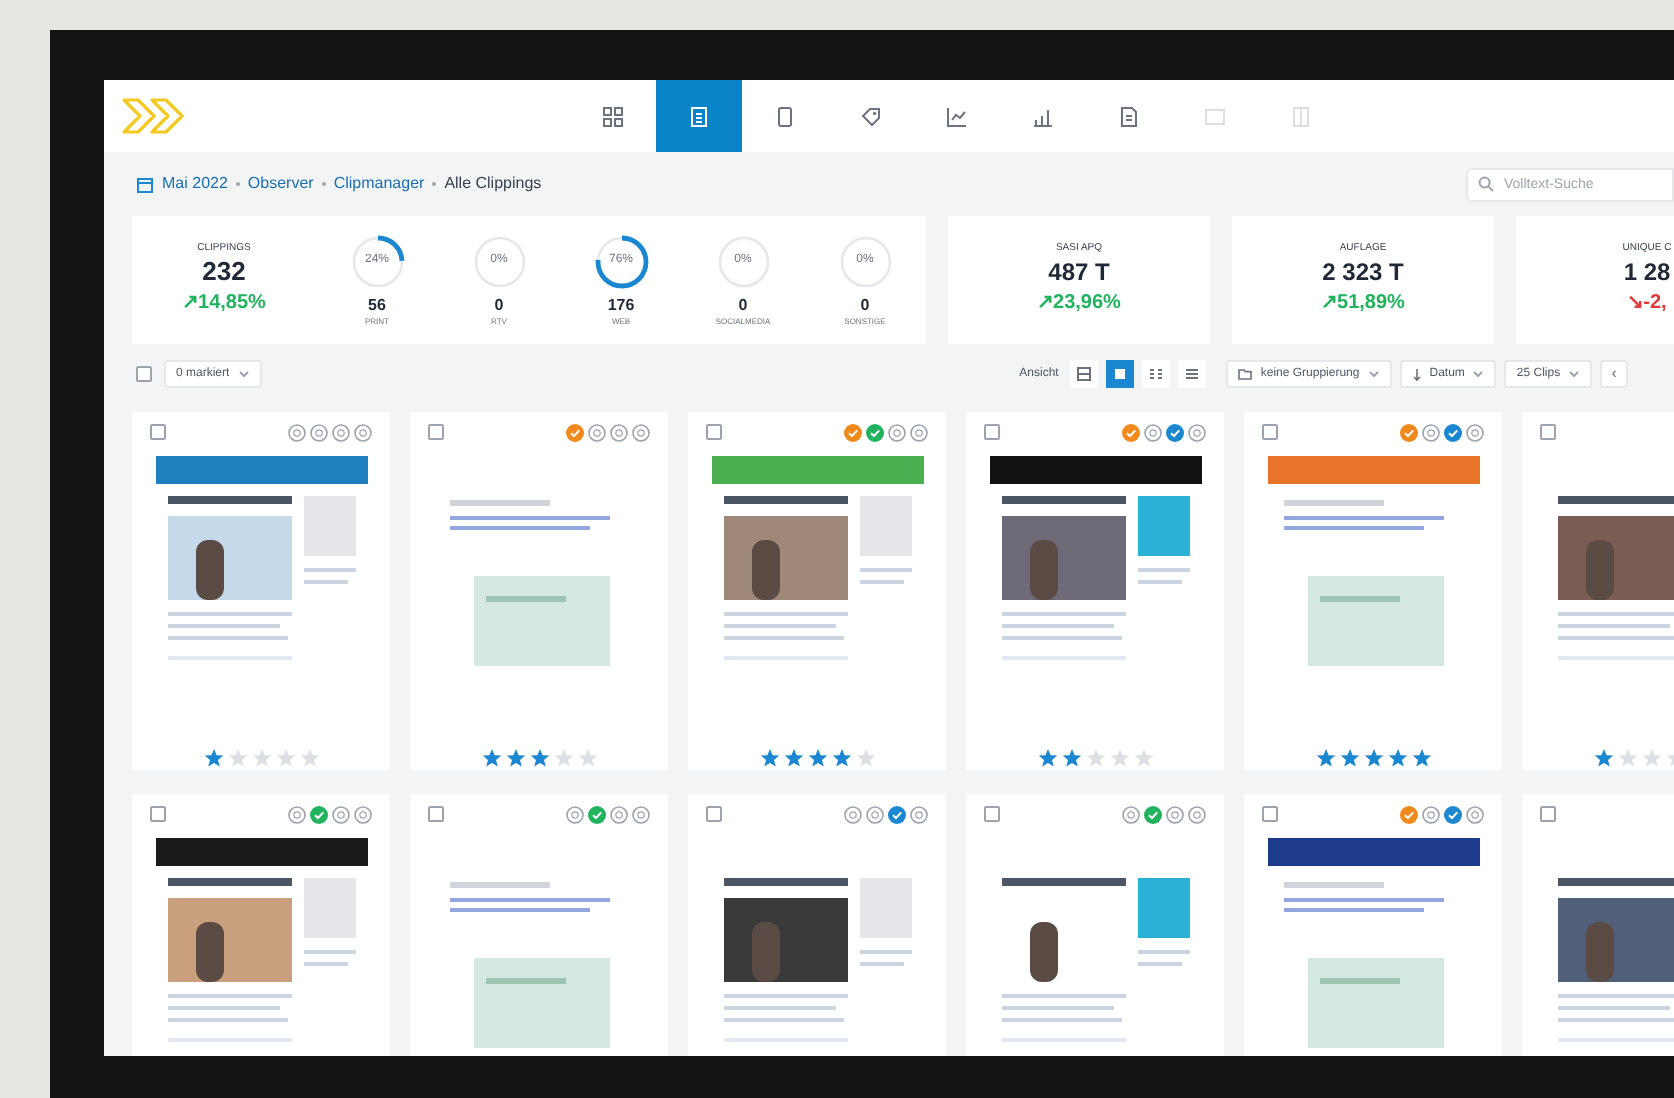 The height and width of the screenshot is (1098, 1674). What do you see at coordinates (621, 305) in the screenshot?
I see `stat-value: 176` at bounding box center [621, 305].